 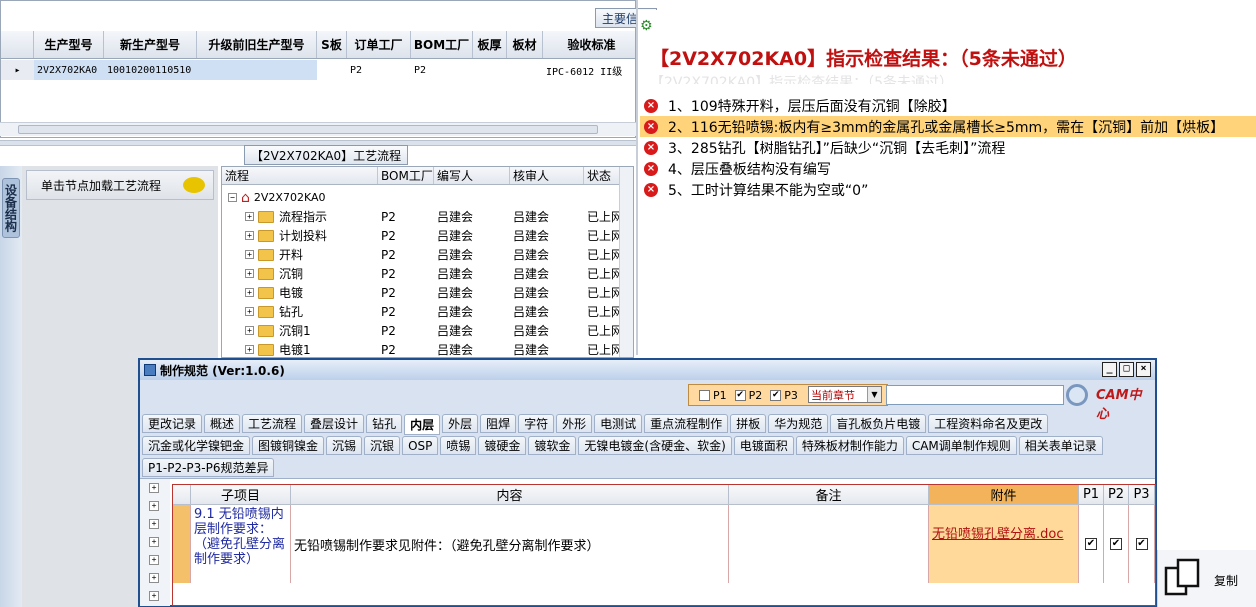 I want to click on col-header: 板厚, so click(x=490, y=44).